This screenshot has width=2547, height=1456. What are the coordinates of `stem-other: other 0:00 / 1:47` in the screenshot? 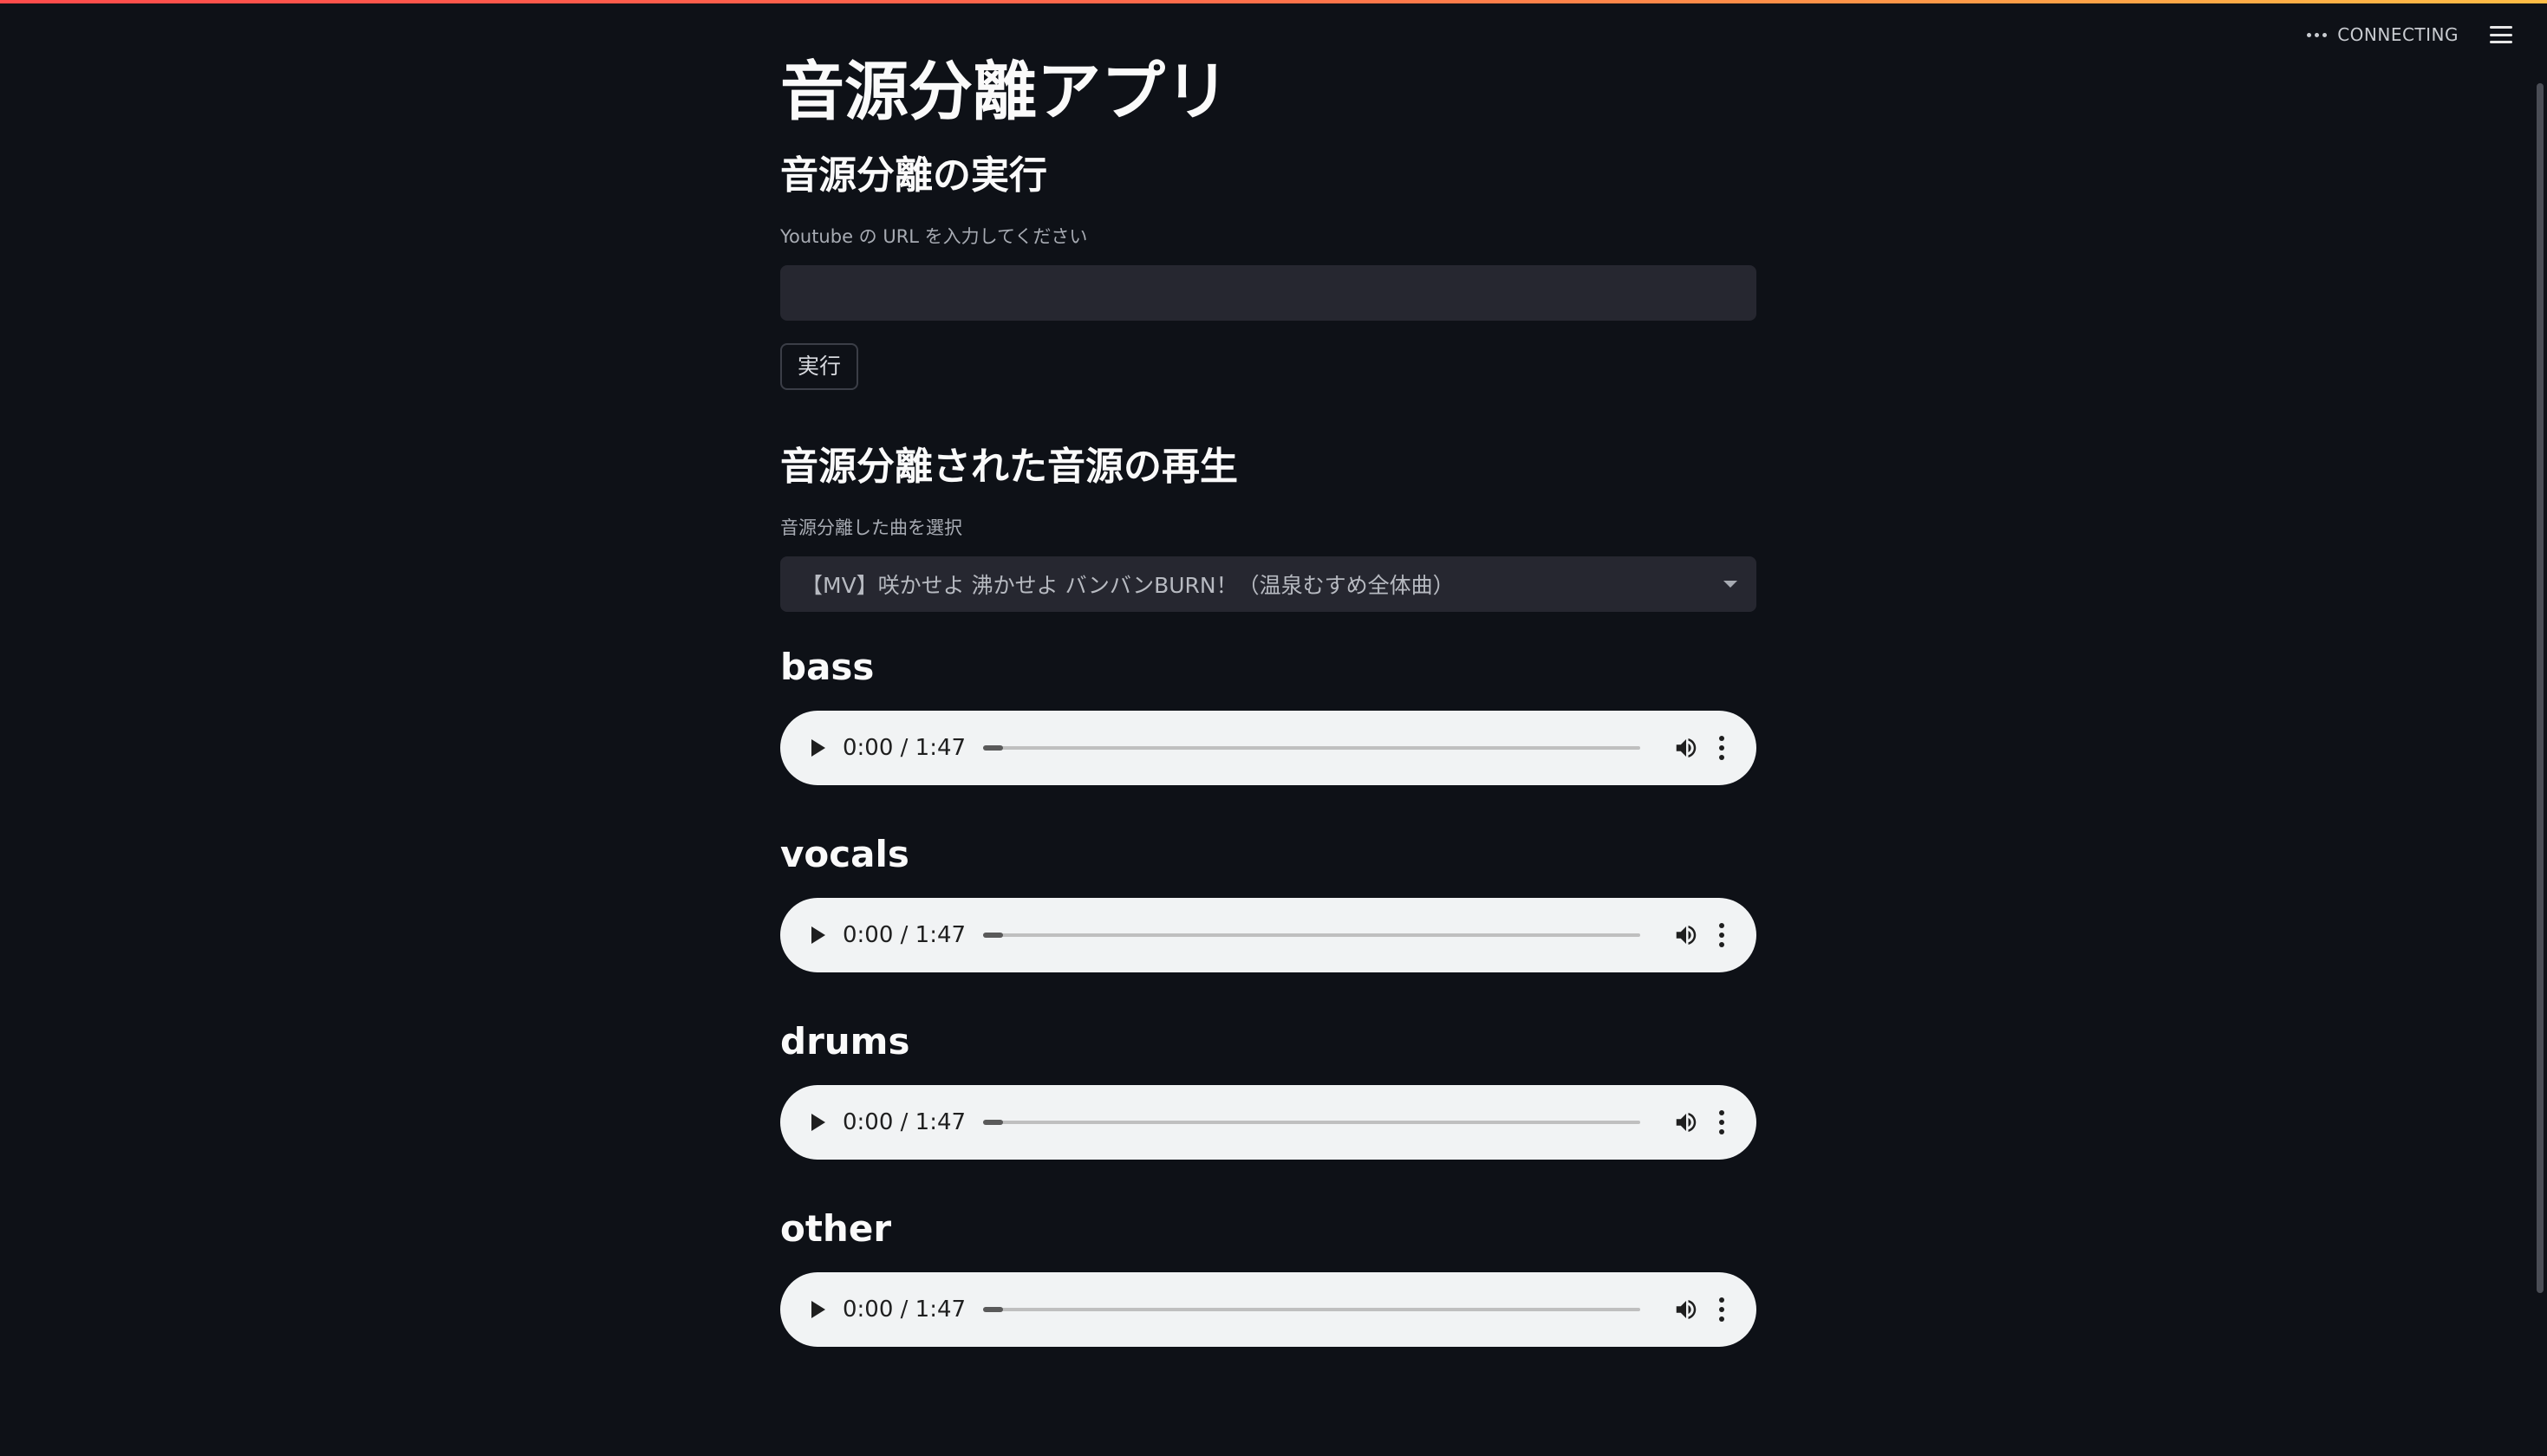 It's located at (1268, 1275).